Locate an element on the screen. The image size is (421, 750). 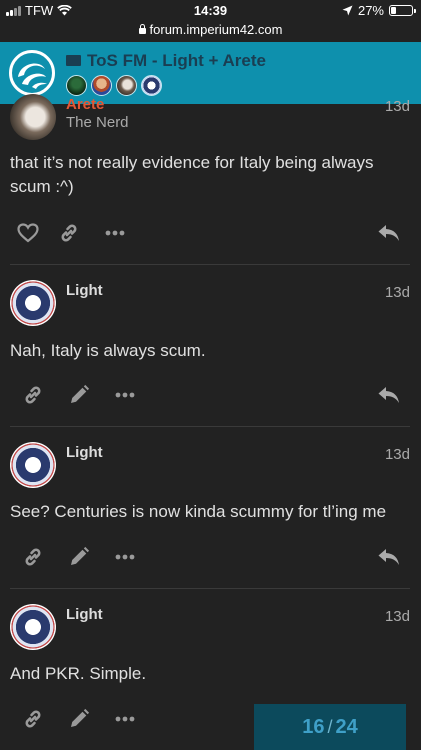
battery-fill is located at coordinates (394, 10).